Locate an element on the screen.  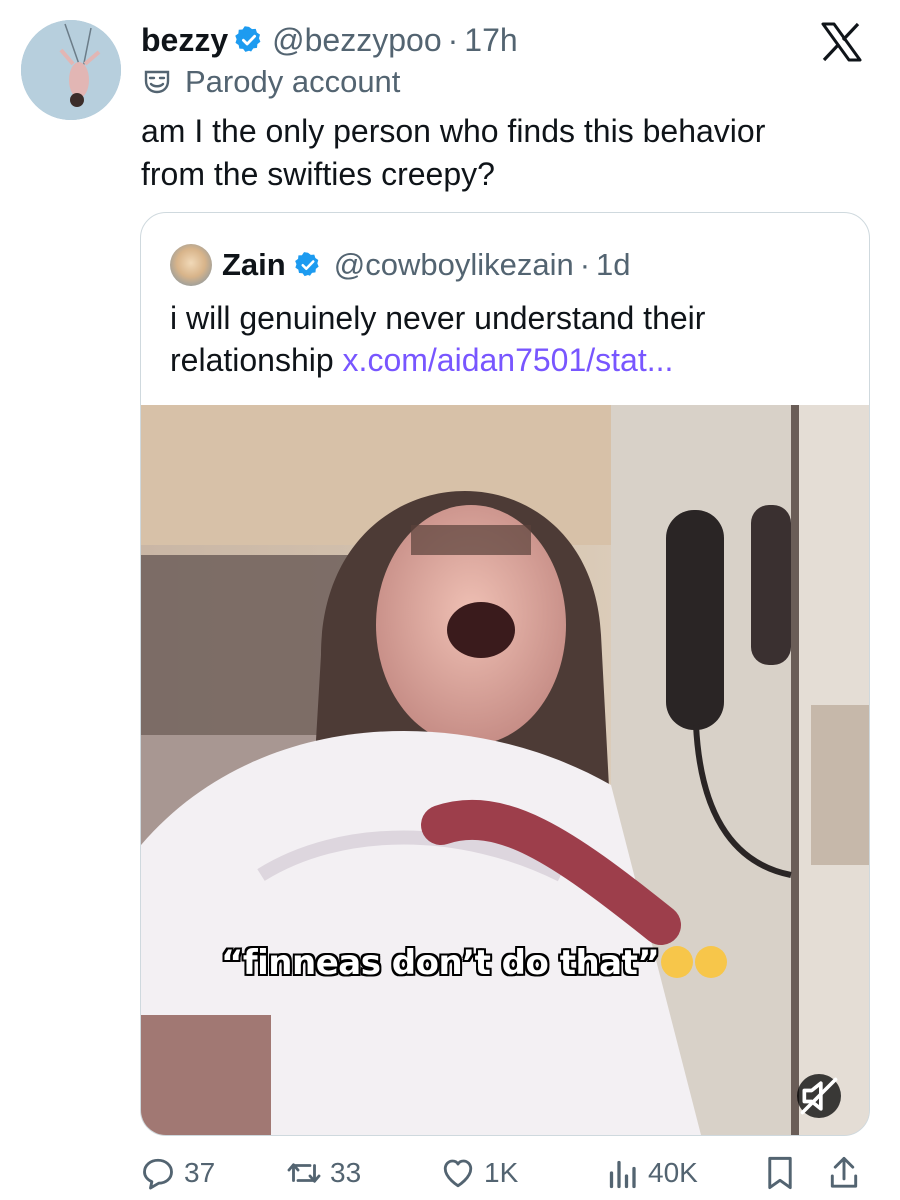
quoted-tweet-header: Zain @cowboylikezain · 1d is located at coordinates (400, 265).